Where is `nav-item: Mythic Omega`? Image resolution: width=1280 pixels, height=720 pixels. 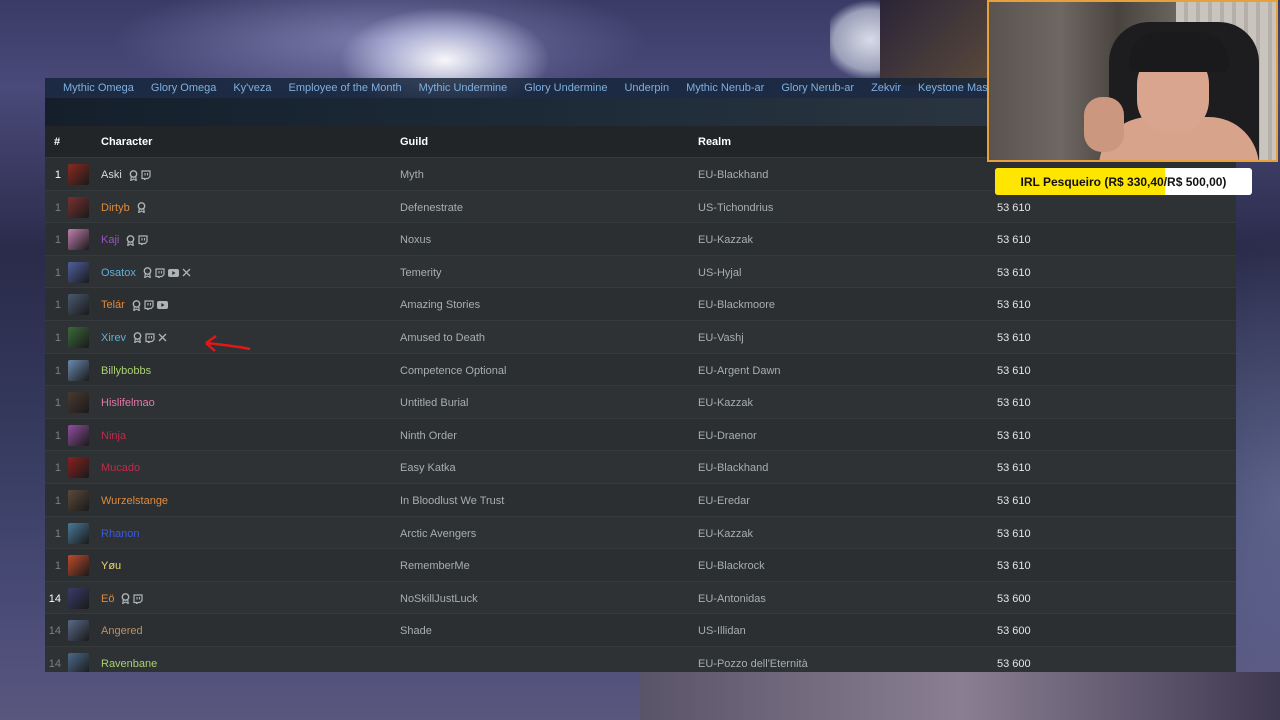 nav-item: Mythic Omega is located at coordinates (98, 88).